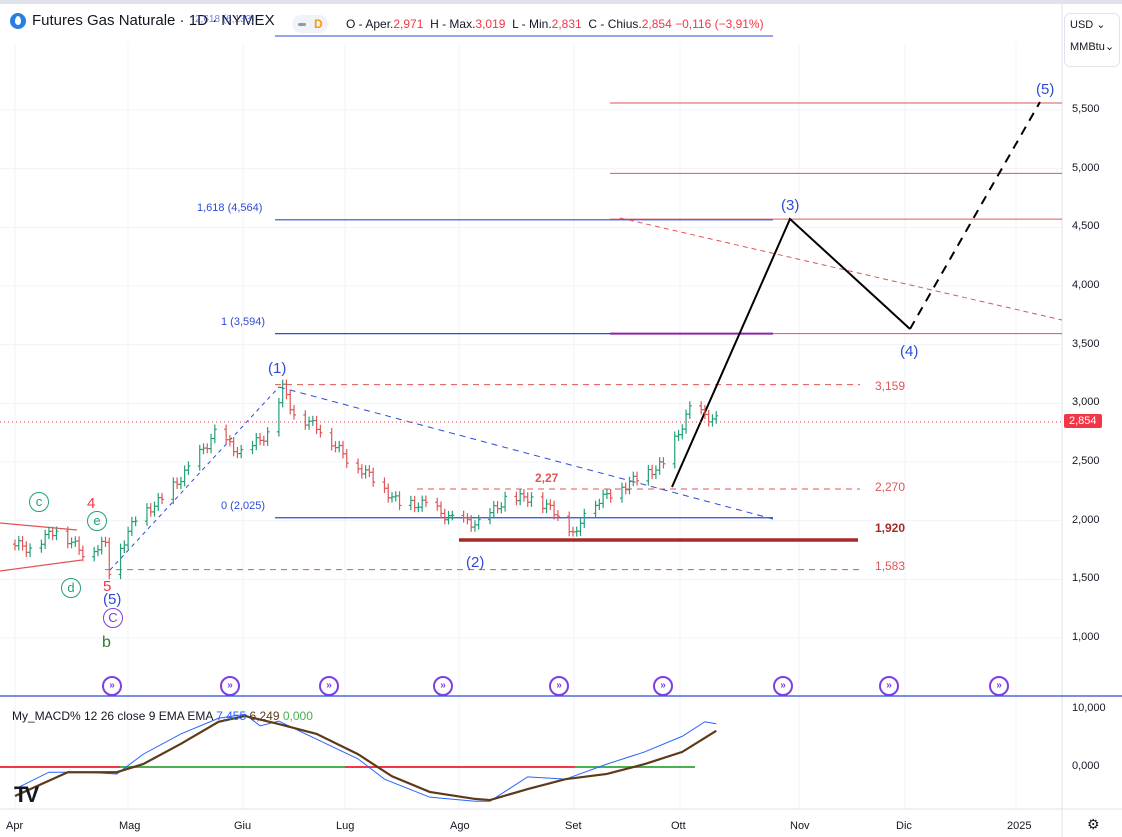 This screenshot has width=1122, height=837. Describe the element at coordinates (975, 215) in the screenshot. I see `projection-dashed` at that location.